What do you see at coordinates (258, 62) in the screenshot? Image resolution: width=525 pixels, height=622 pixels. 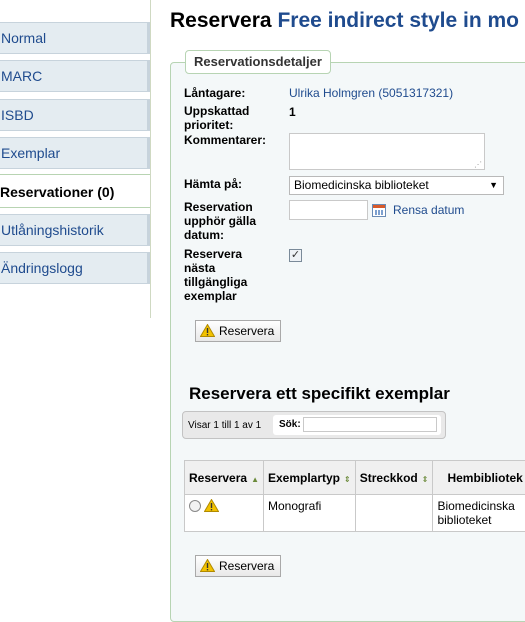 I see `fieldset-legend: Reservationsdetaljer` at bounding box center [258, 62].